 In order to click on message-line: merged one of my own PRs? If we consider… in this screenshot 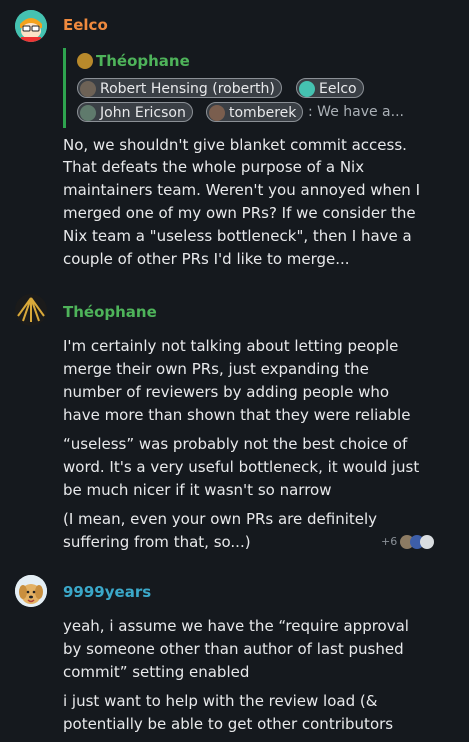, I will do `click(239, 213)`.